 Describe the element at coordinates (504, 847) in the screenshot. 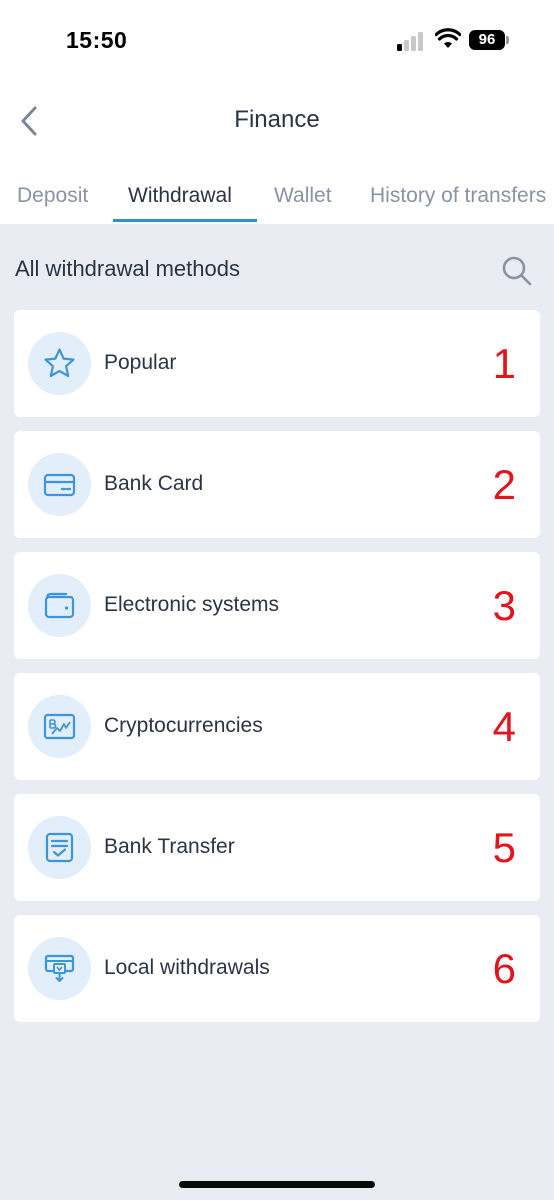

I see `annotation-number: 5` at that location.